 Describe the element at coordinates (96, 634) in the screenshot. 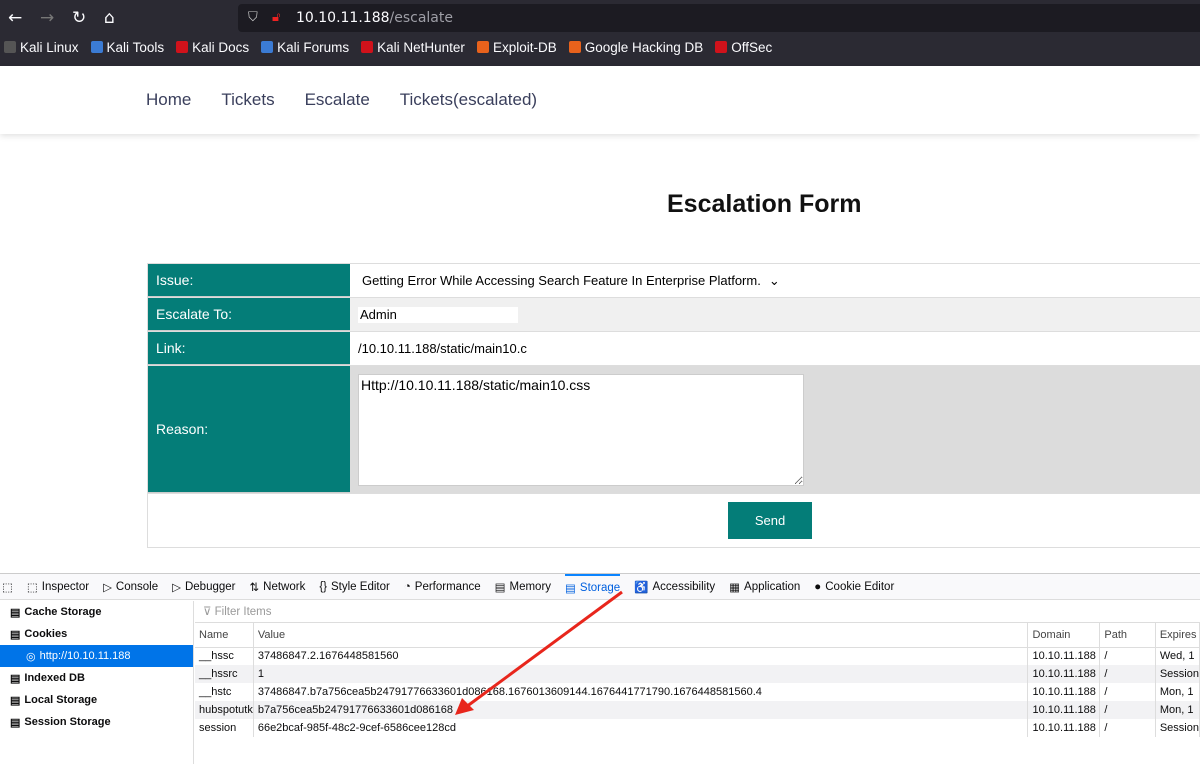

I see `sidebar-item: ▤ Cookies` at that location.